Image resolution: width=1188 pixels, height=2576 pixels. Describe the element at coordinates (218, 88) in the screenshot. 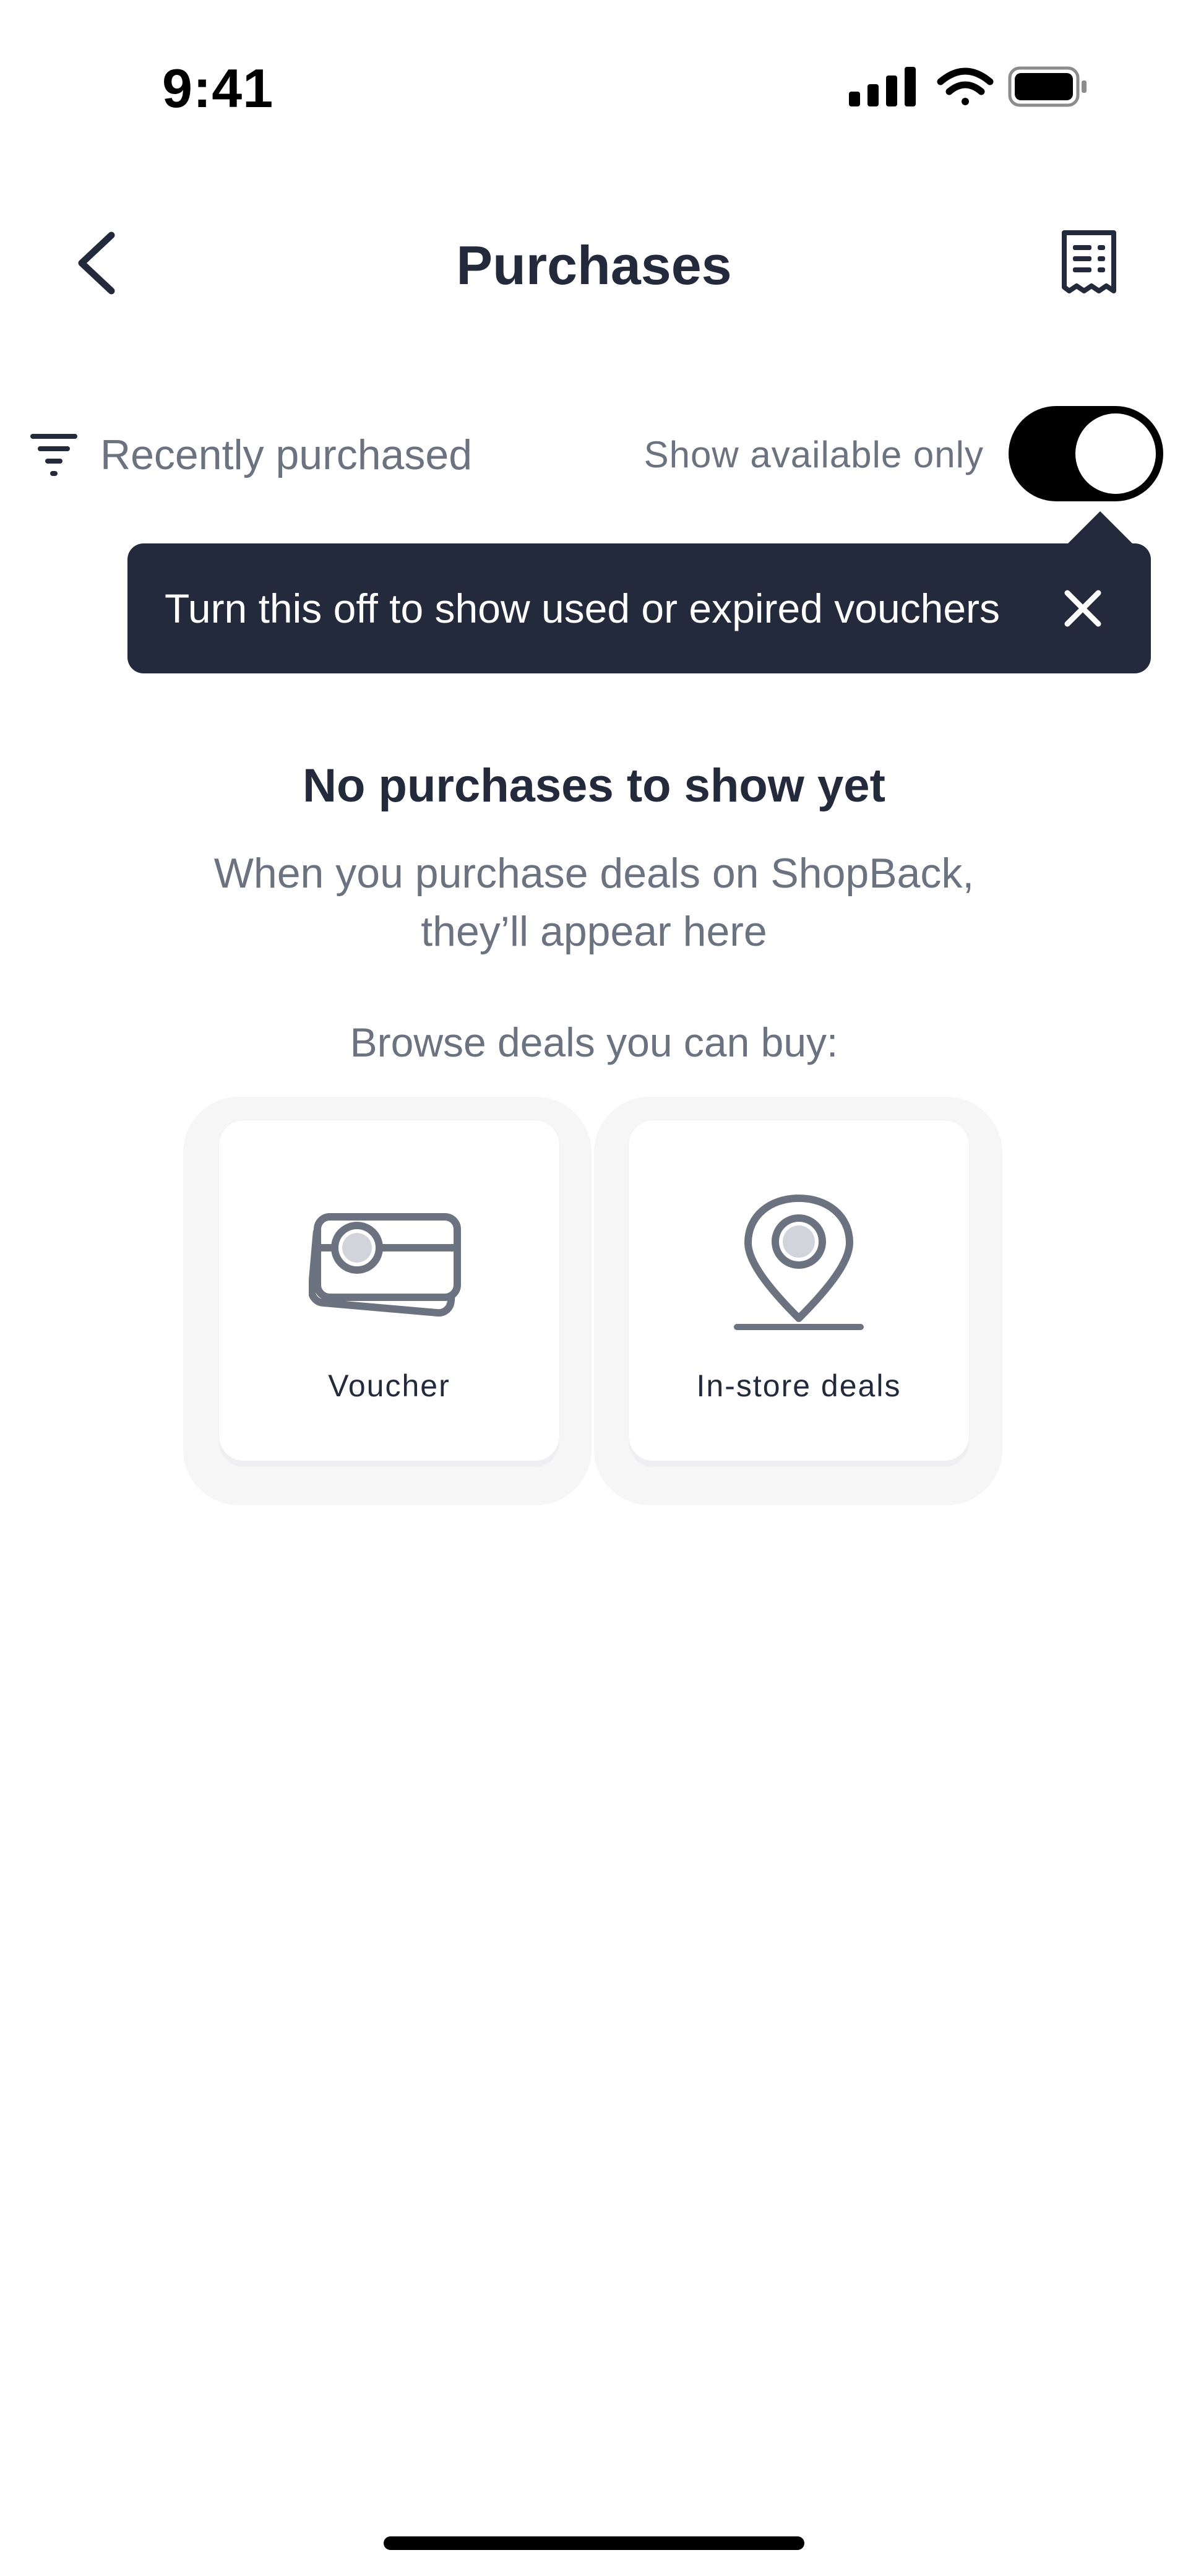

I see `status-time: 9:41` at that location.